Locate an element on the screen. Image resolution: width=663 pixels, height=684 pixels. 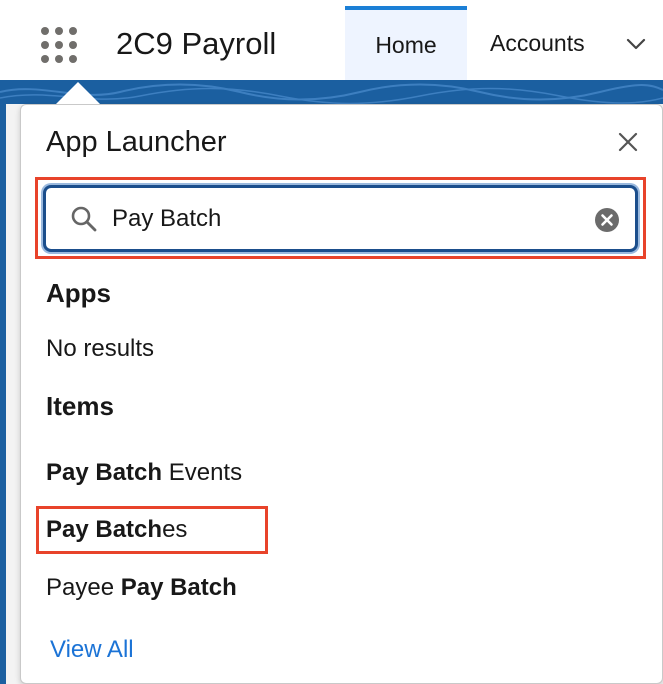
tab-home: Home is located at coordinates (406, 43).